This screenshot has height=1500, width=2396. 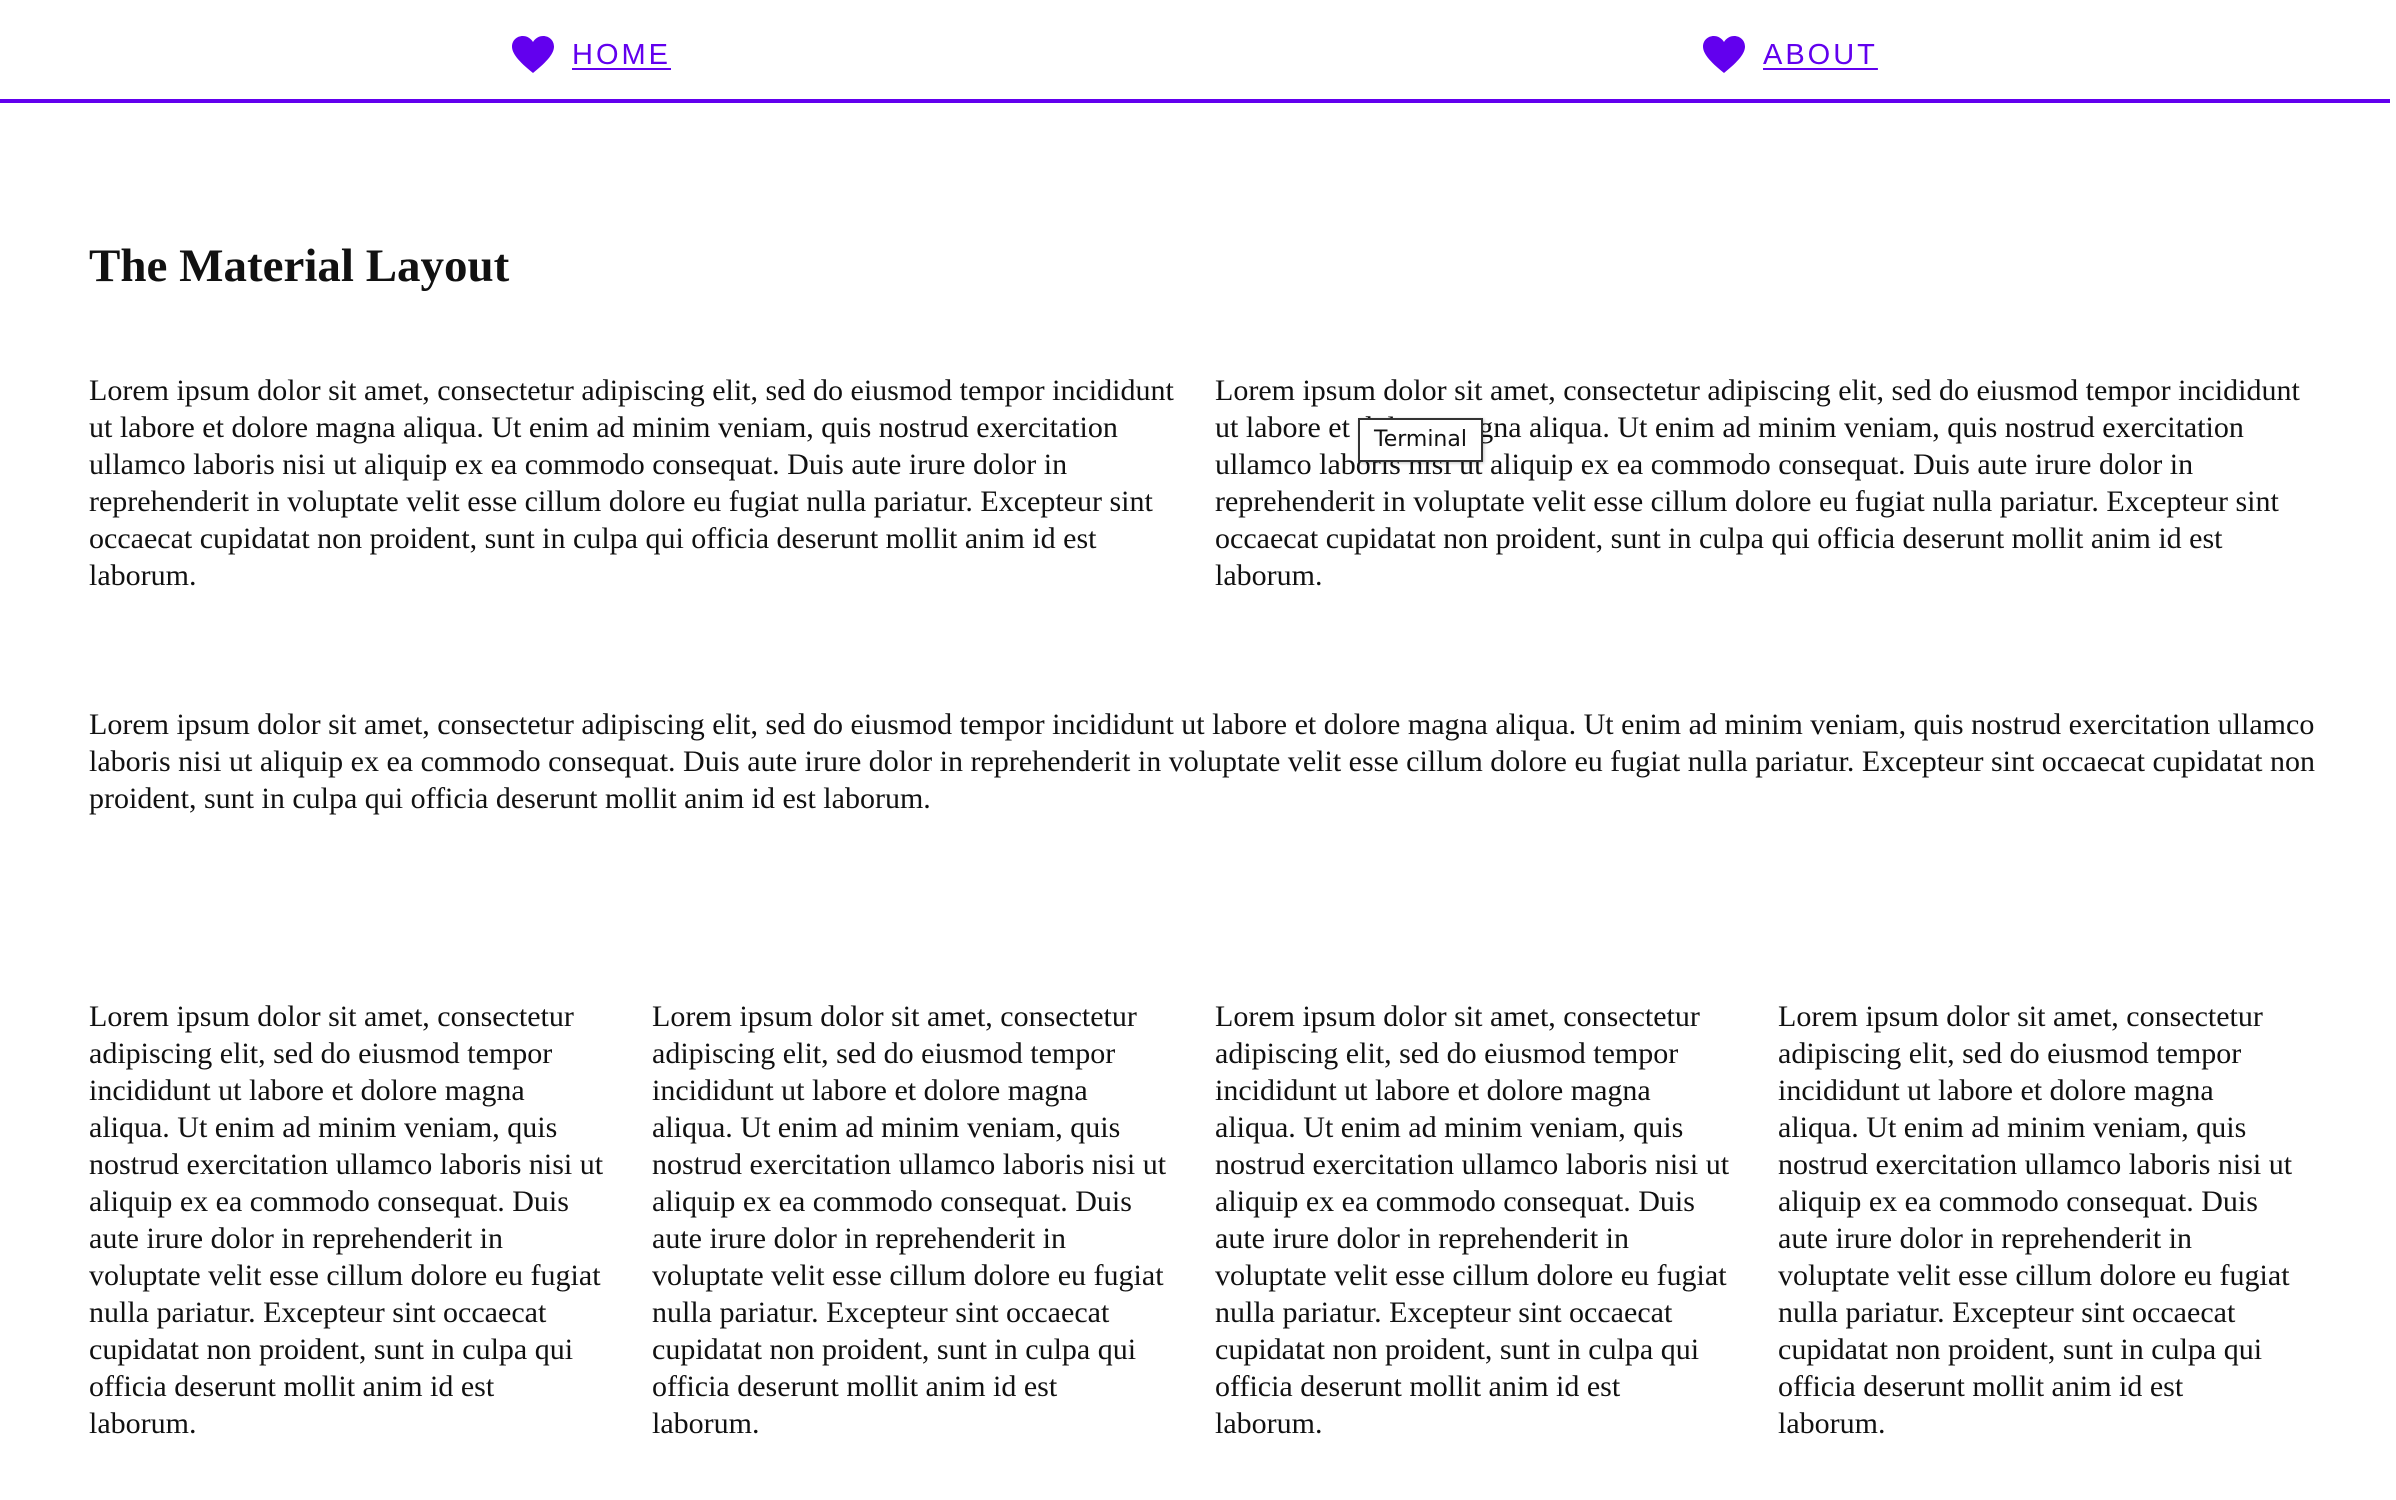 I want to click on page-title: The Material Layout, so click(x=299, y=266).